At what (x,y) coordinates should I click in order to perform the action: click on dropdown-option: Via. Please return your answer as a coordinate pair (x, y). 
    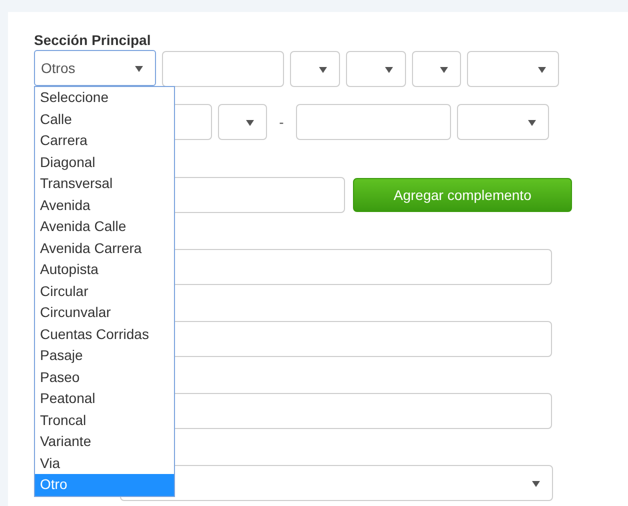
    Looking at the image, I should click on (104, 463).